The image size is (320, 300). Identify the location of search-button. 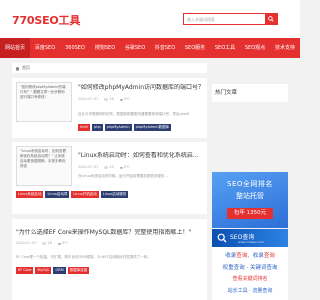
(271, 19).